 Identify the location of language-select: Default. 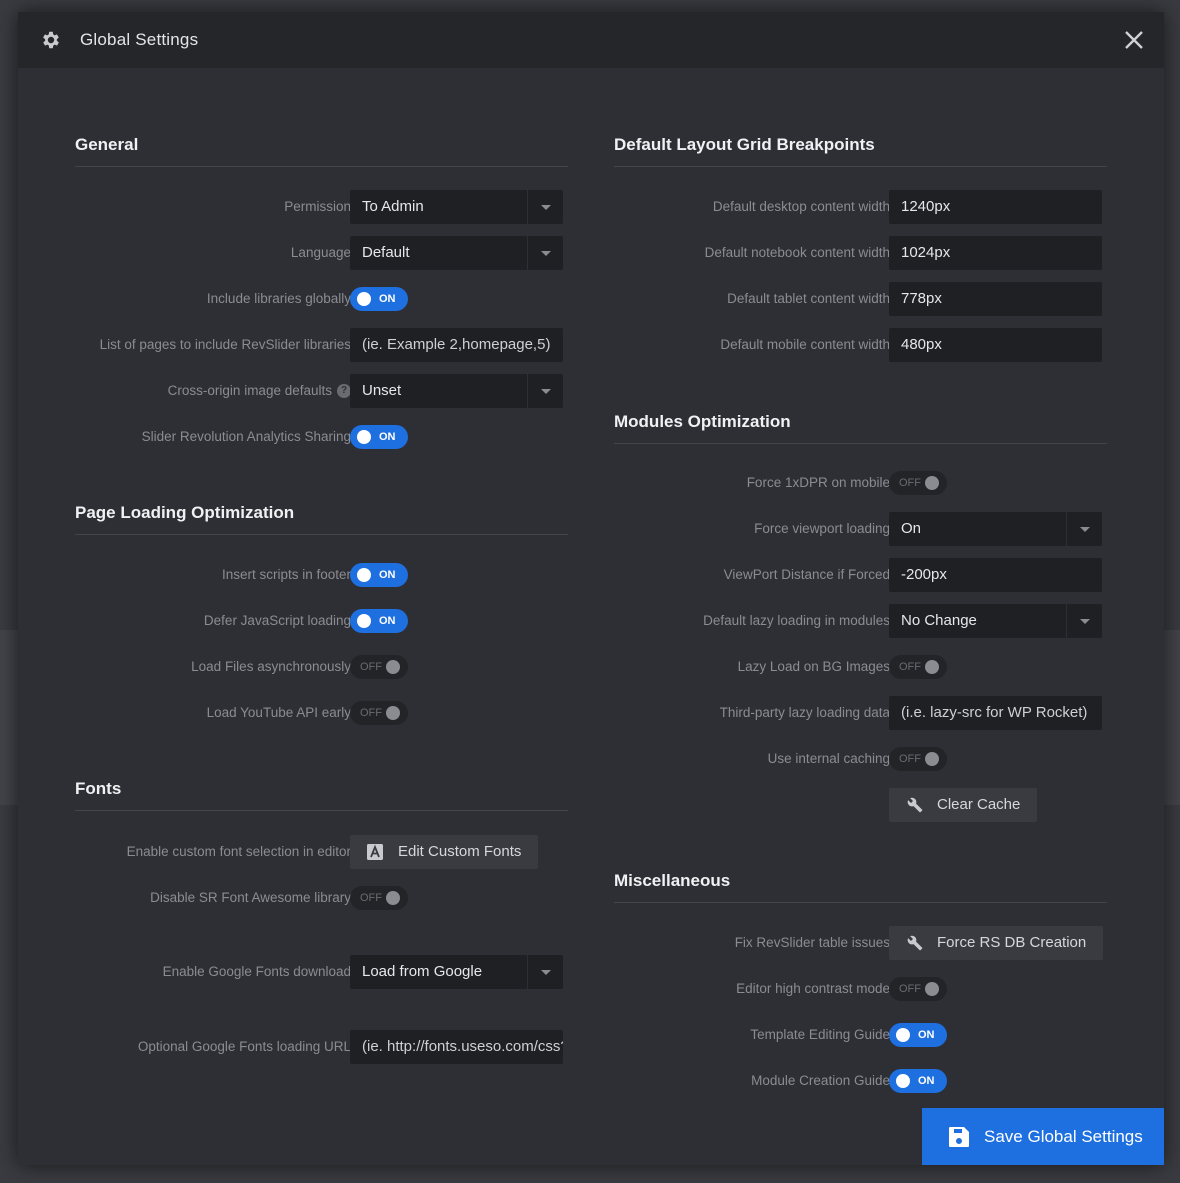
(456, 253).